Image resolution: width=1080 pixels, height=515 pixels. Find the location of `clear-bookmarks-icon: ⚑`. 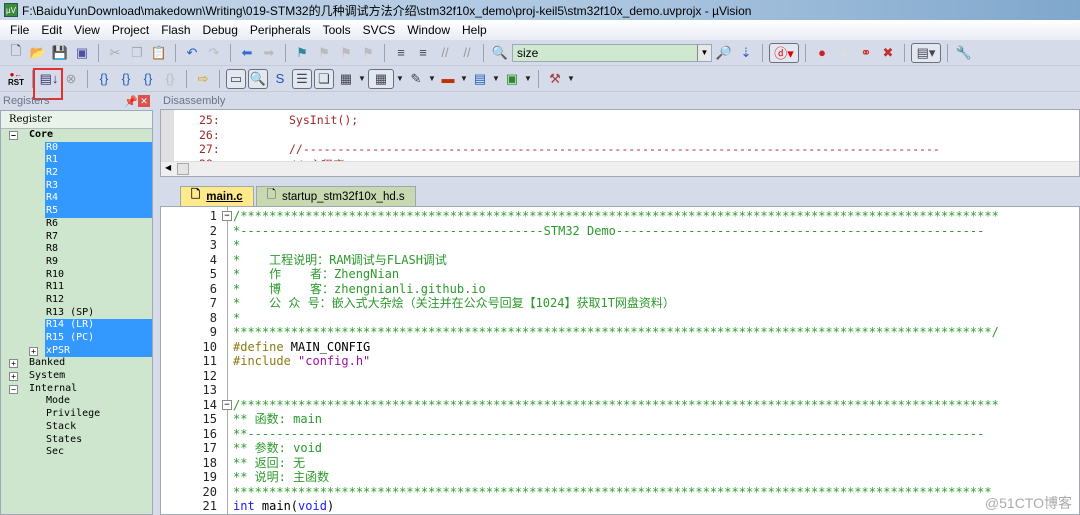

clear-bookmarks-icon: ⚑ is located at coordinates (368, 53).